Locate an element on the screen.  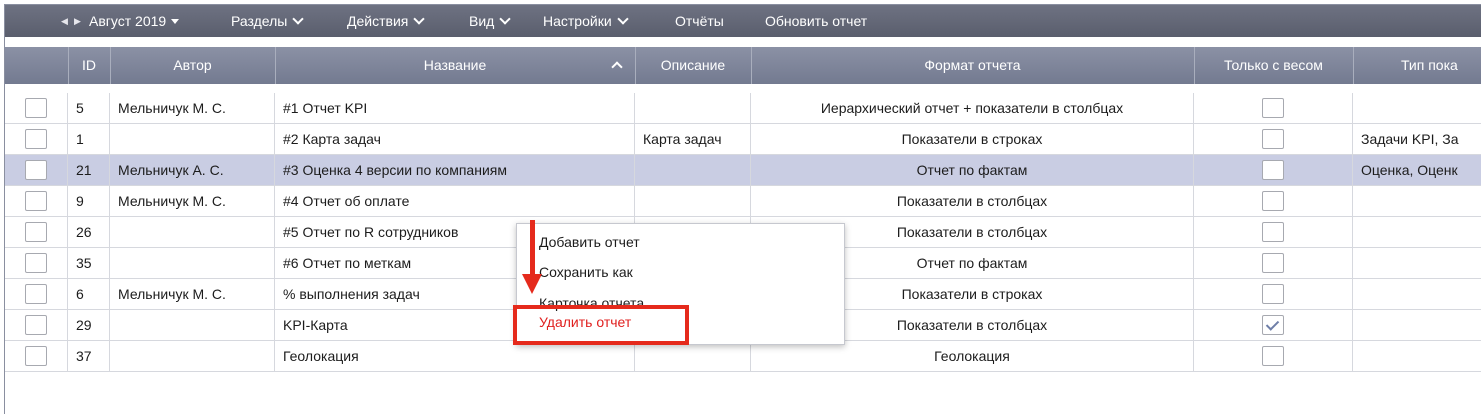
header-weighted: Только с весом is located at coordinates (1274, 65).